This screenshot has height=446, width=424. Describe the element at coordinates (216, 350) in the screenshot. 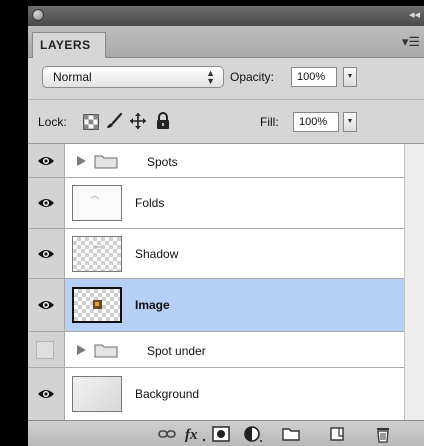

I see `layer-row-spot-under: Spot under` at that location.